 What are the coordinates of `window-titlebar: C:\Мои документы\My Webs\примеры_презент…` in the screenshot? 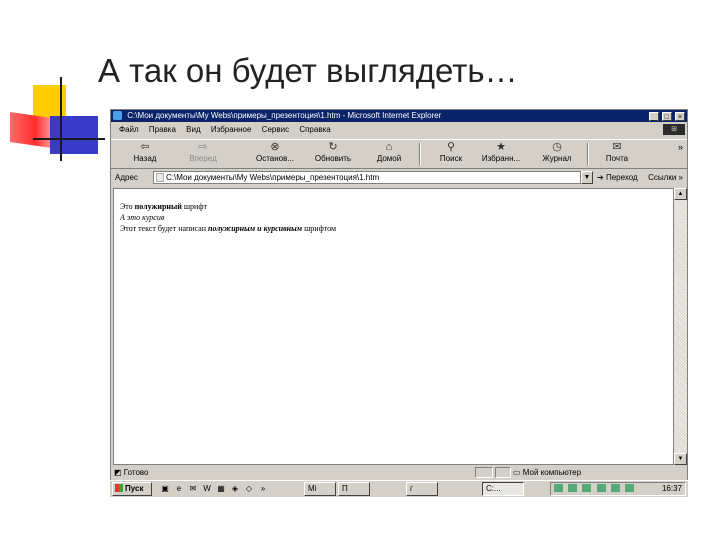 It's located at (399, 116).